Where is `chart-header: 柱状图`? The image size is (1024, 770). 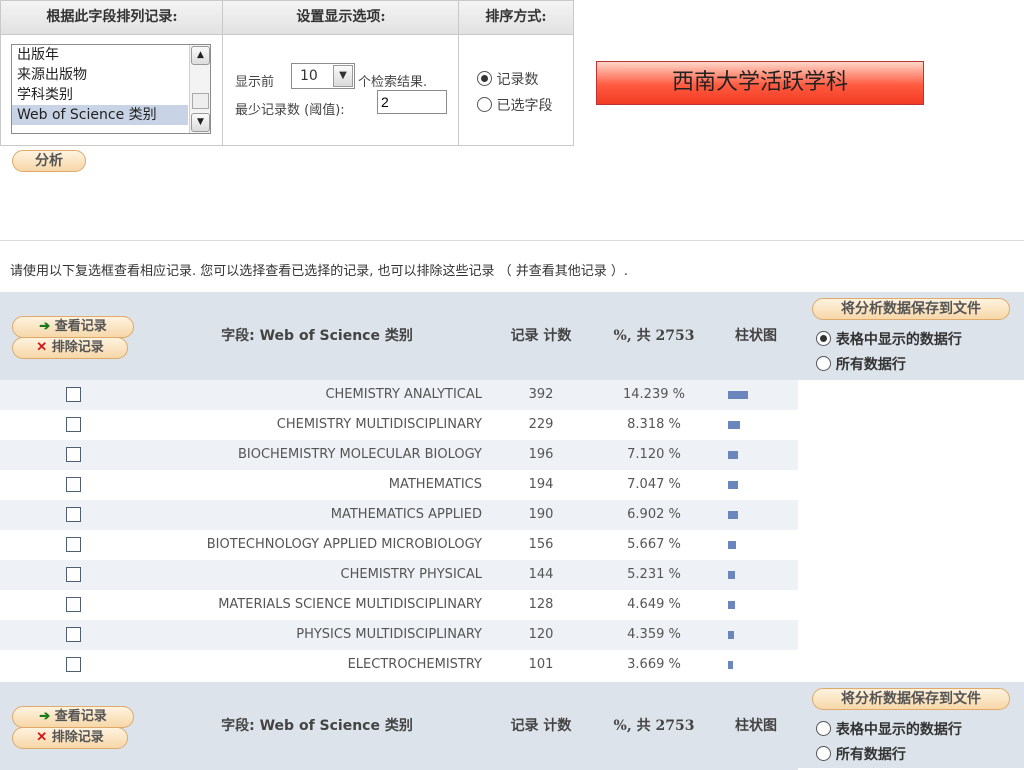
chart-header: 柱状图 is located at coordinates (756, 726).